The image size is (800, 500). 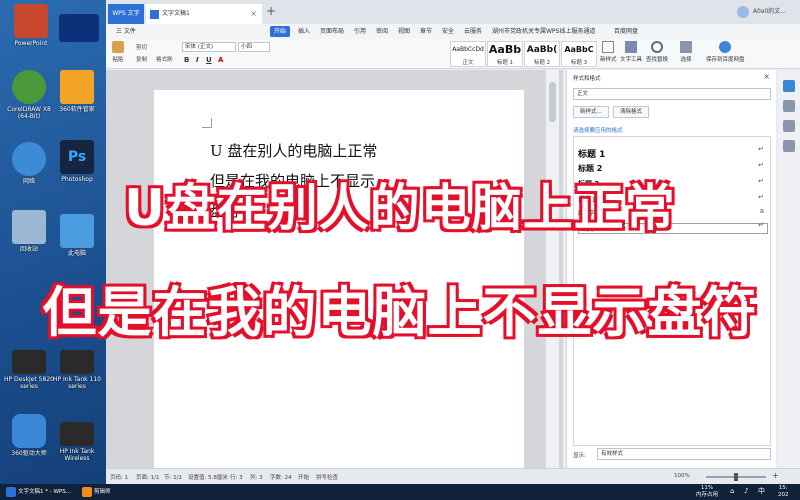 I want to click on bold-button: B, so click(x=186, y=60).